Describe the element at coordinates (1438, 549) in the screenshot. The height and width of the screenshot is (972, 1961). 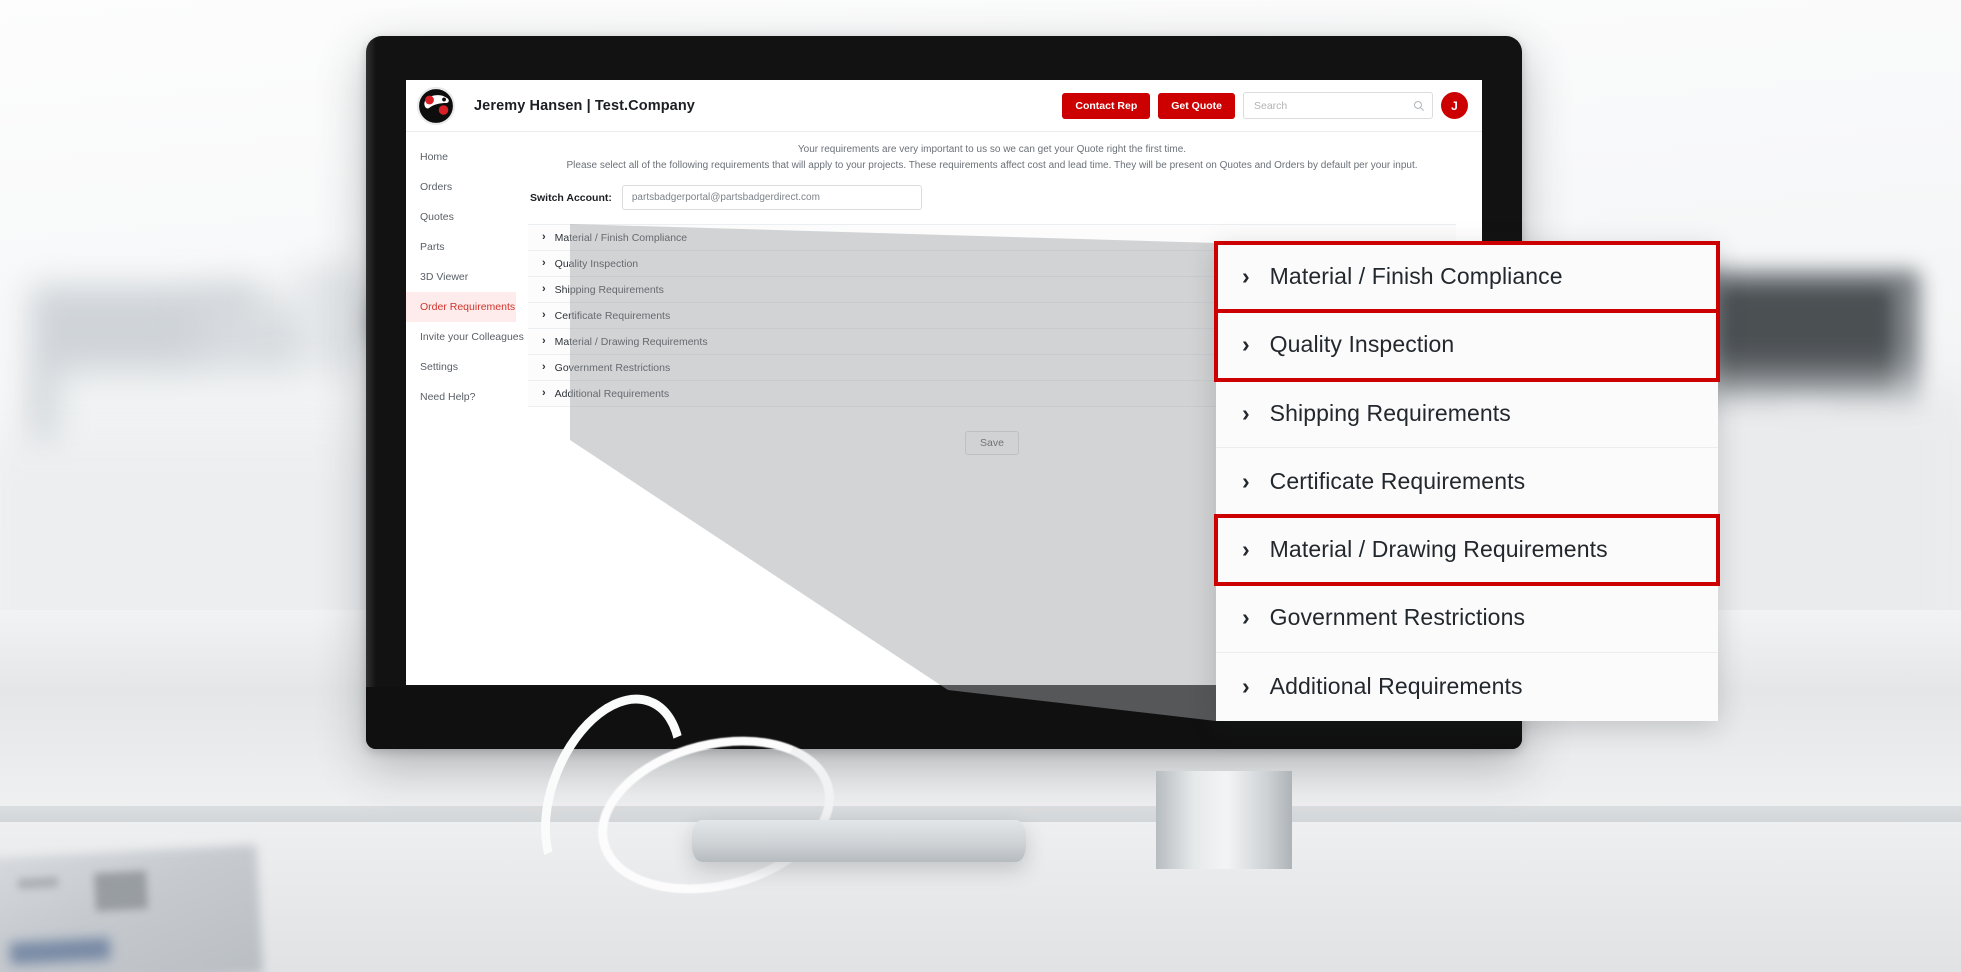
I see `callout-row-label: Material / Drawing Requirements` at that location.